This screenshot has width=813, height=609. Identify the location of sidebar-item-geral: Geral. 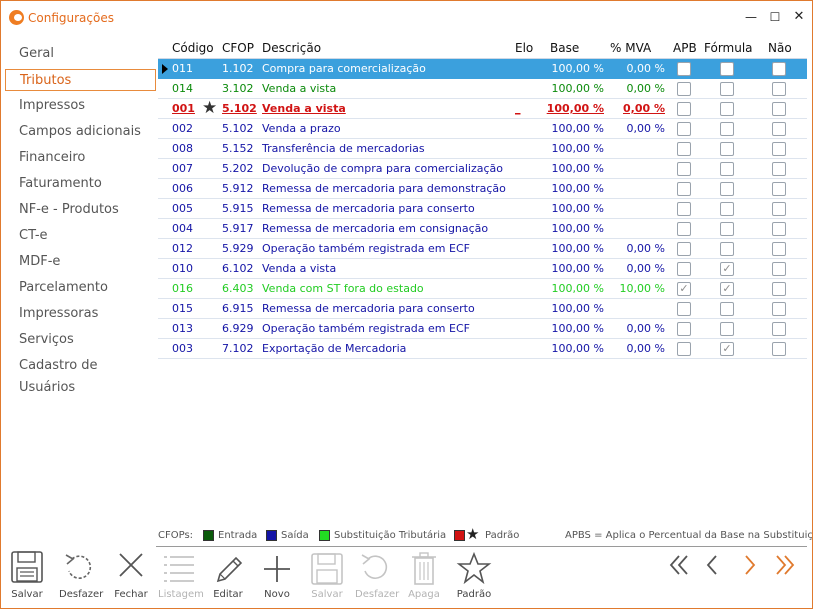
(80, 54).